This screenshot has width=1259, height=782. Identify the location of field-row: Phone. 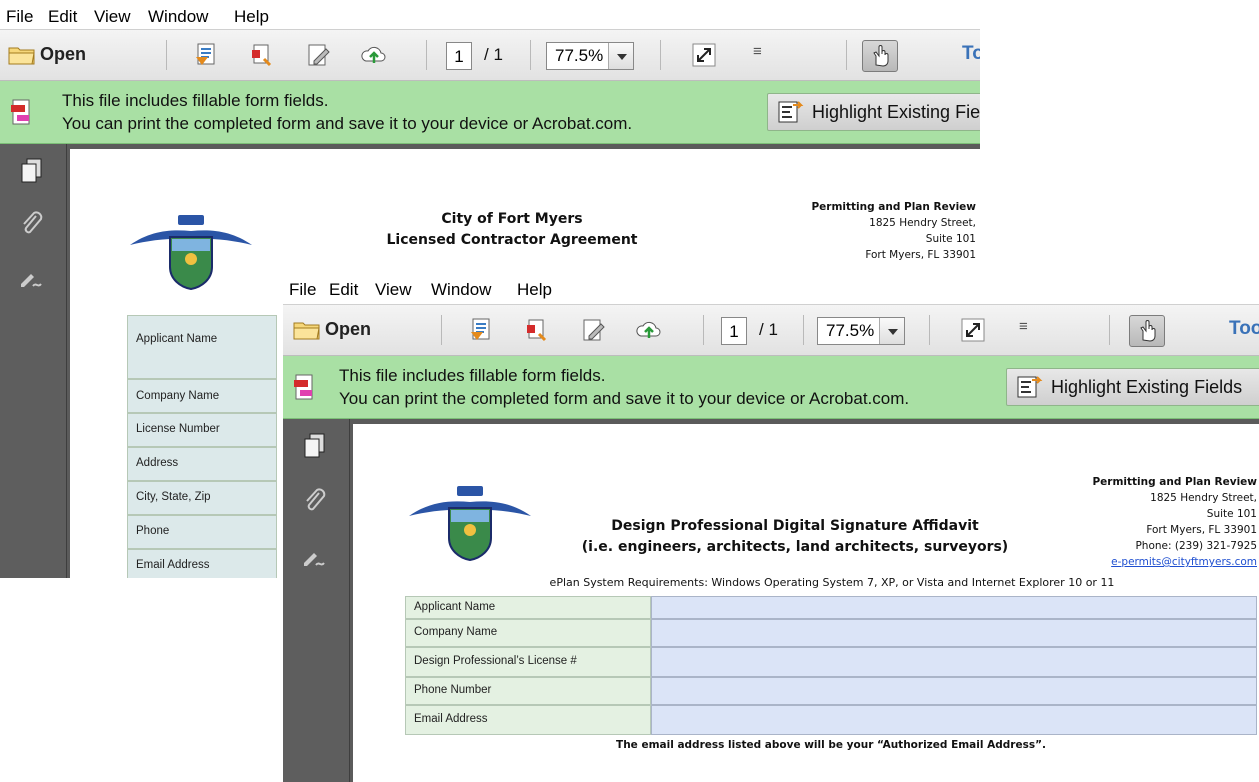
(202, 532).